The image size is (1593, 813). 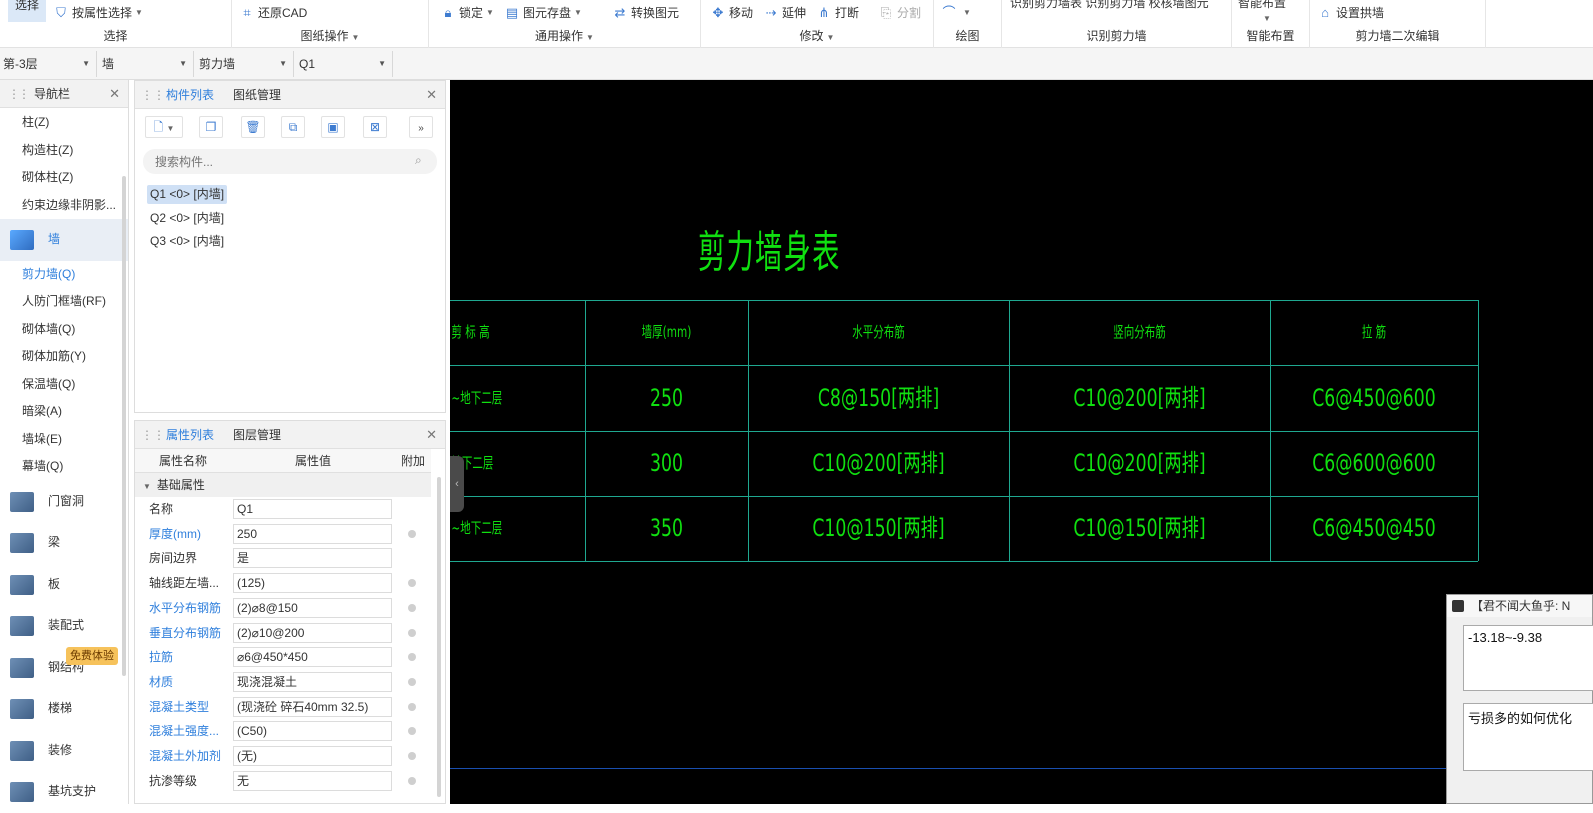 I want to click on save-element-button: ▤ 图元存盘 ▼, so click(x=543, y=13).